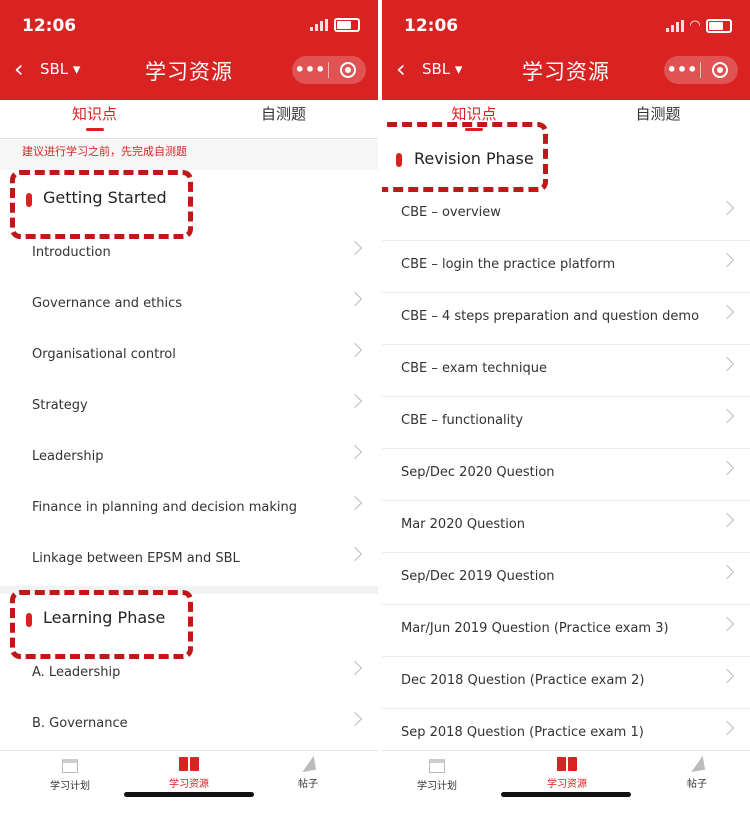 This screenshot has height=816, width=750. What do you see at coordinates (566, 475) in the screenshot?
I see `list-item: Sep/Dec 2020 Question` at bounding box center [566, 475].